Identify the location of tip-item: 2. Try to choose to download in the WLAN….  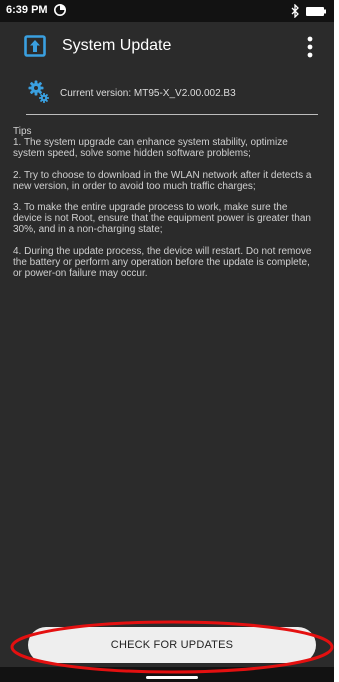
(162, 180).